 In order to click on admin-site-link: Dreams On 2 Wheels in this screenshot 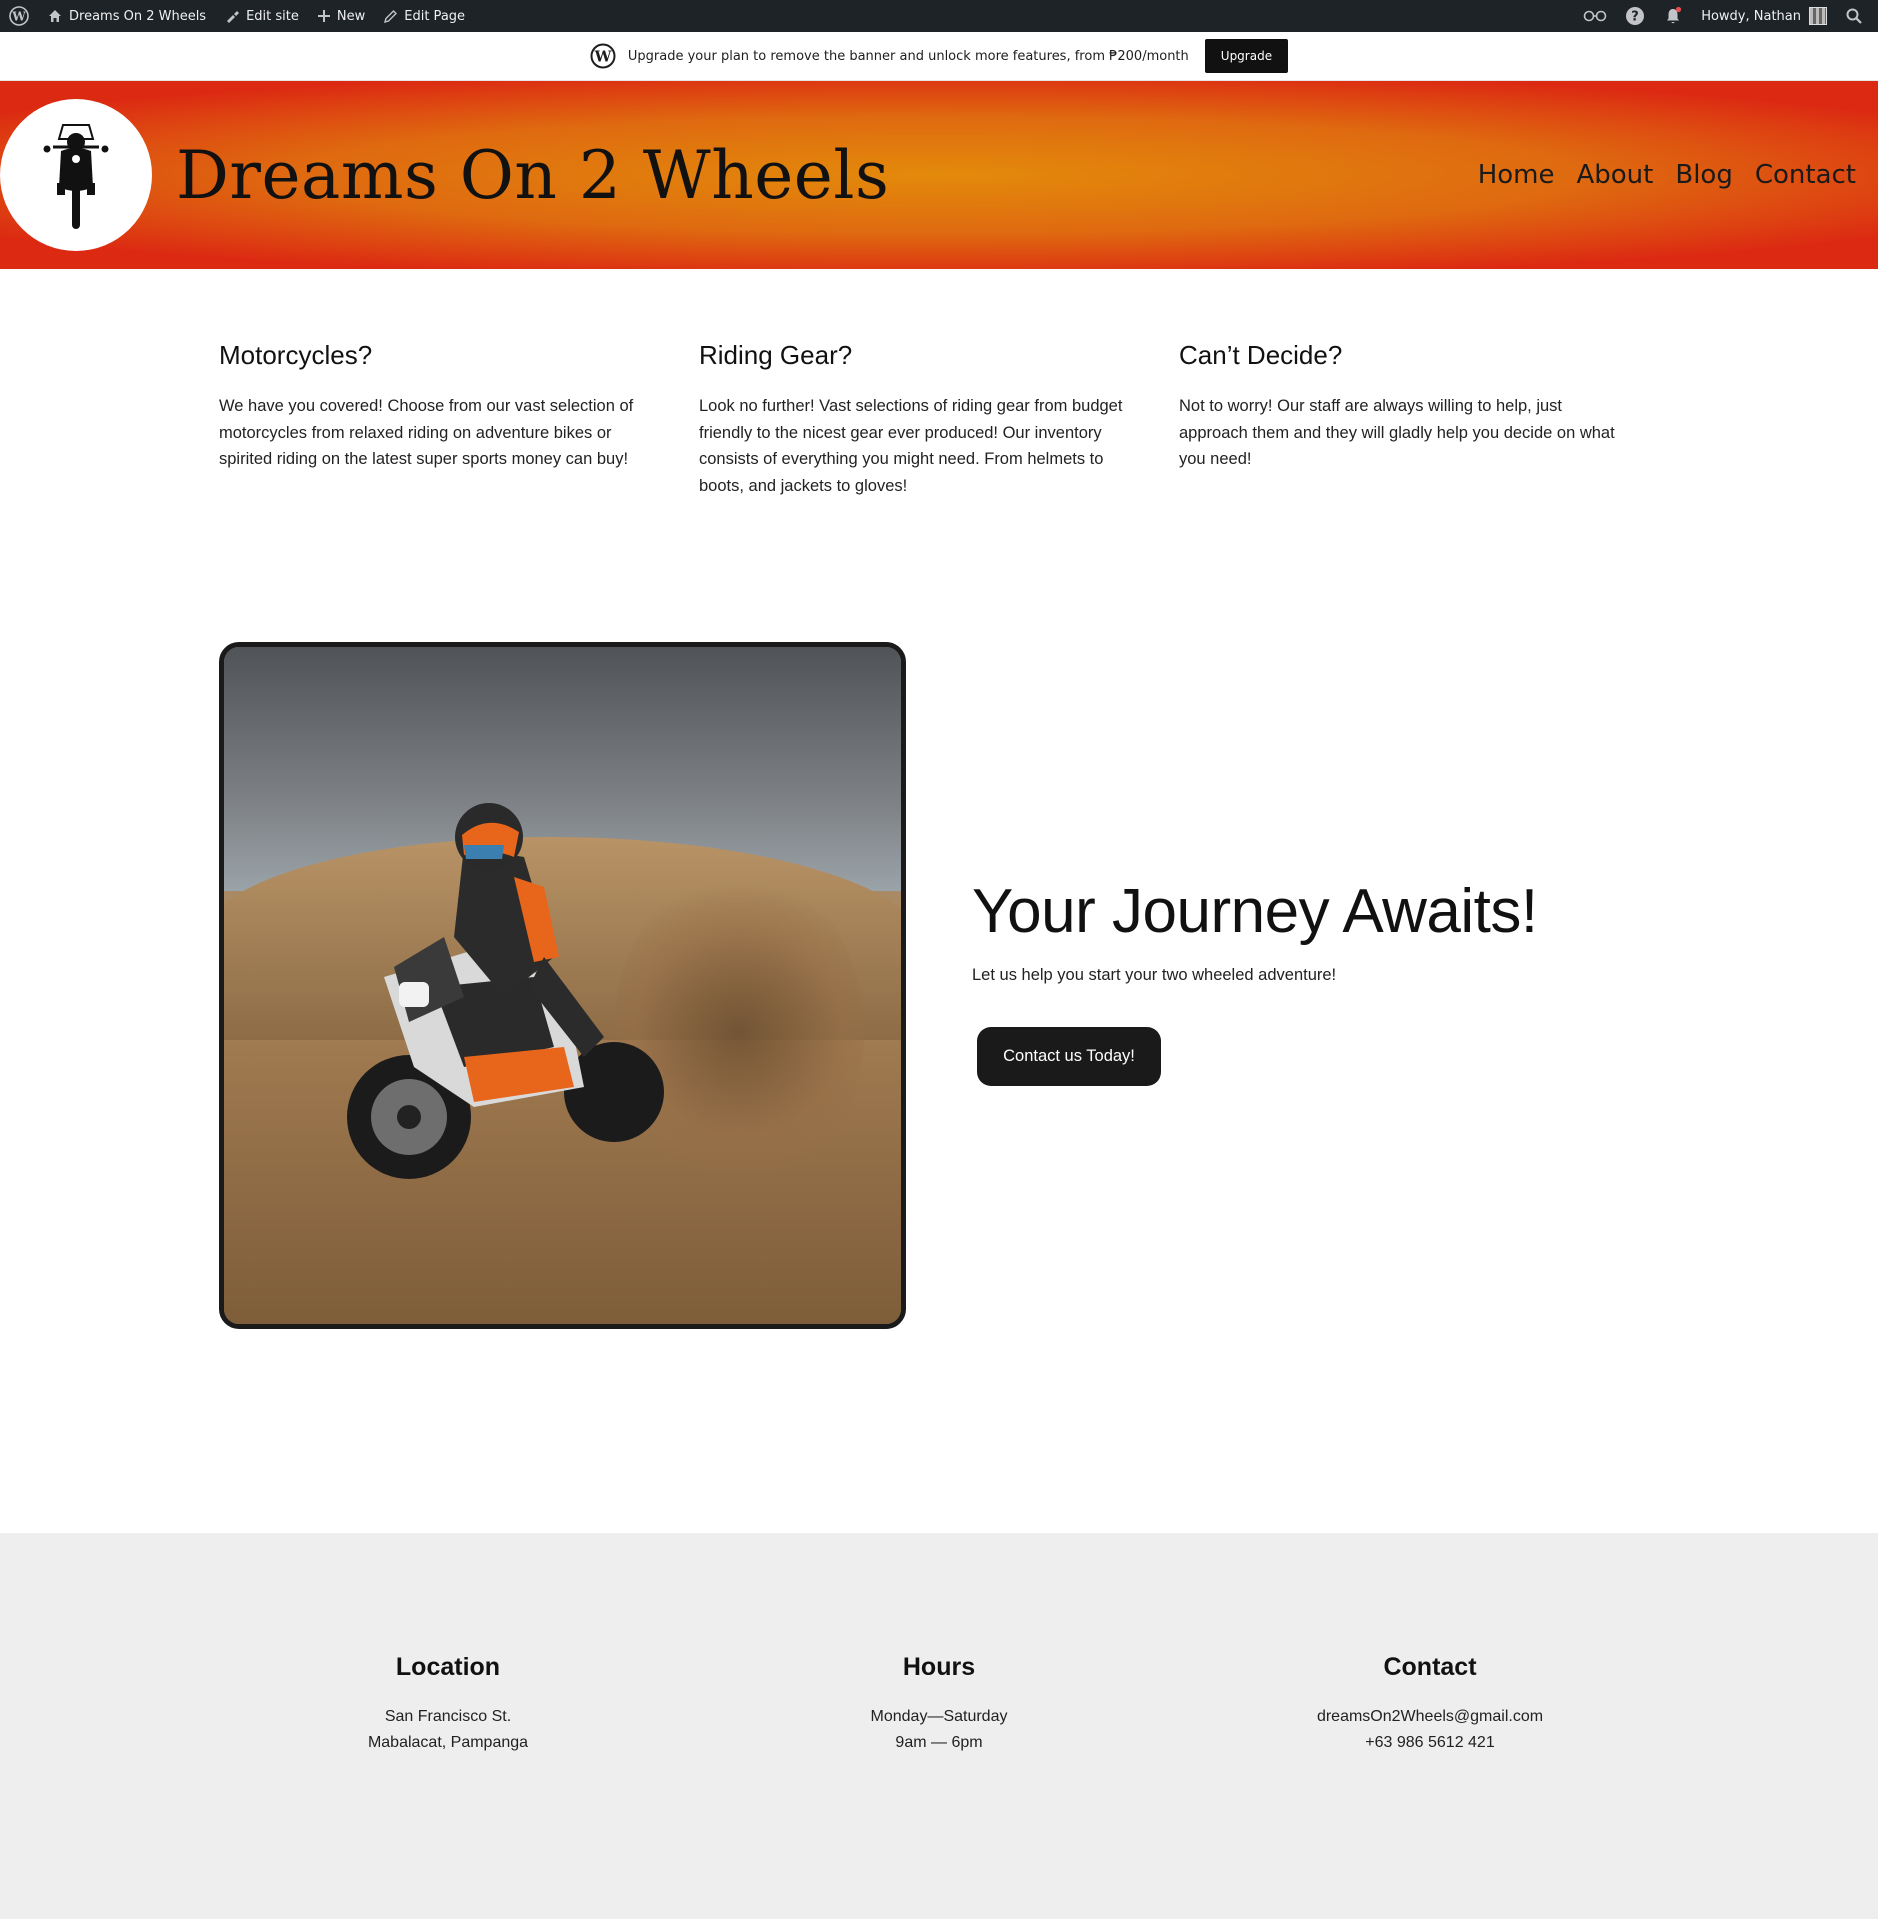, I will do `click(126, 16)`.